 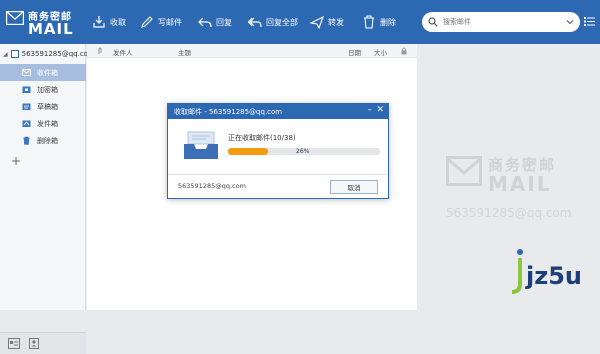 I want to click on minimize-icon: –, so click(x=370, y=110).